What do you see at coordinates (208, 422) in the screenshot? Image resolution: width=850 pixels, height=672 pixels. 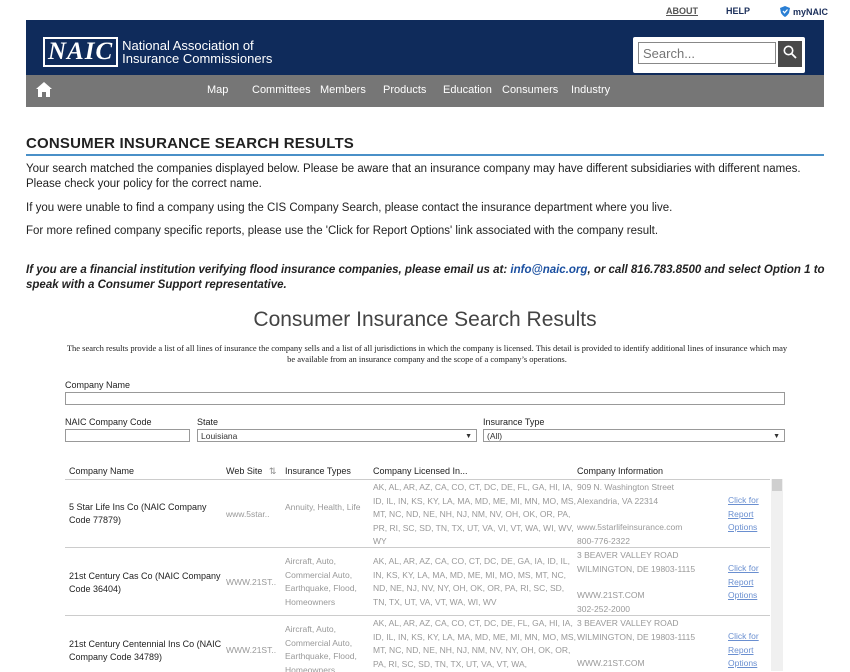 I see `state-label: State` at bounding box center [208, 422].